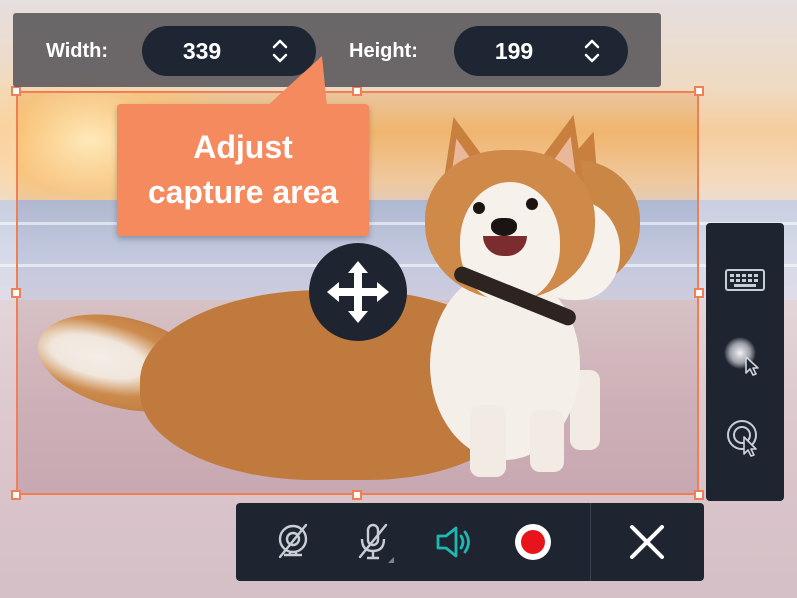  Describe the element at coordinates (357, 91) in the screenshot. I see `resize-handle-top-center` at that location.